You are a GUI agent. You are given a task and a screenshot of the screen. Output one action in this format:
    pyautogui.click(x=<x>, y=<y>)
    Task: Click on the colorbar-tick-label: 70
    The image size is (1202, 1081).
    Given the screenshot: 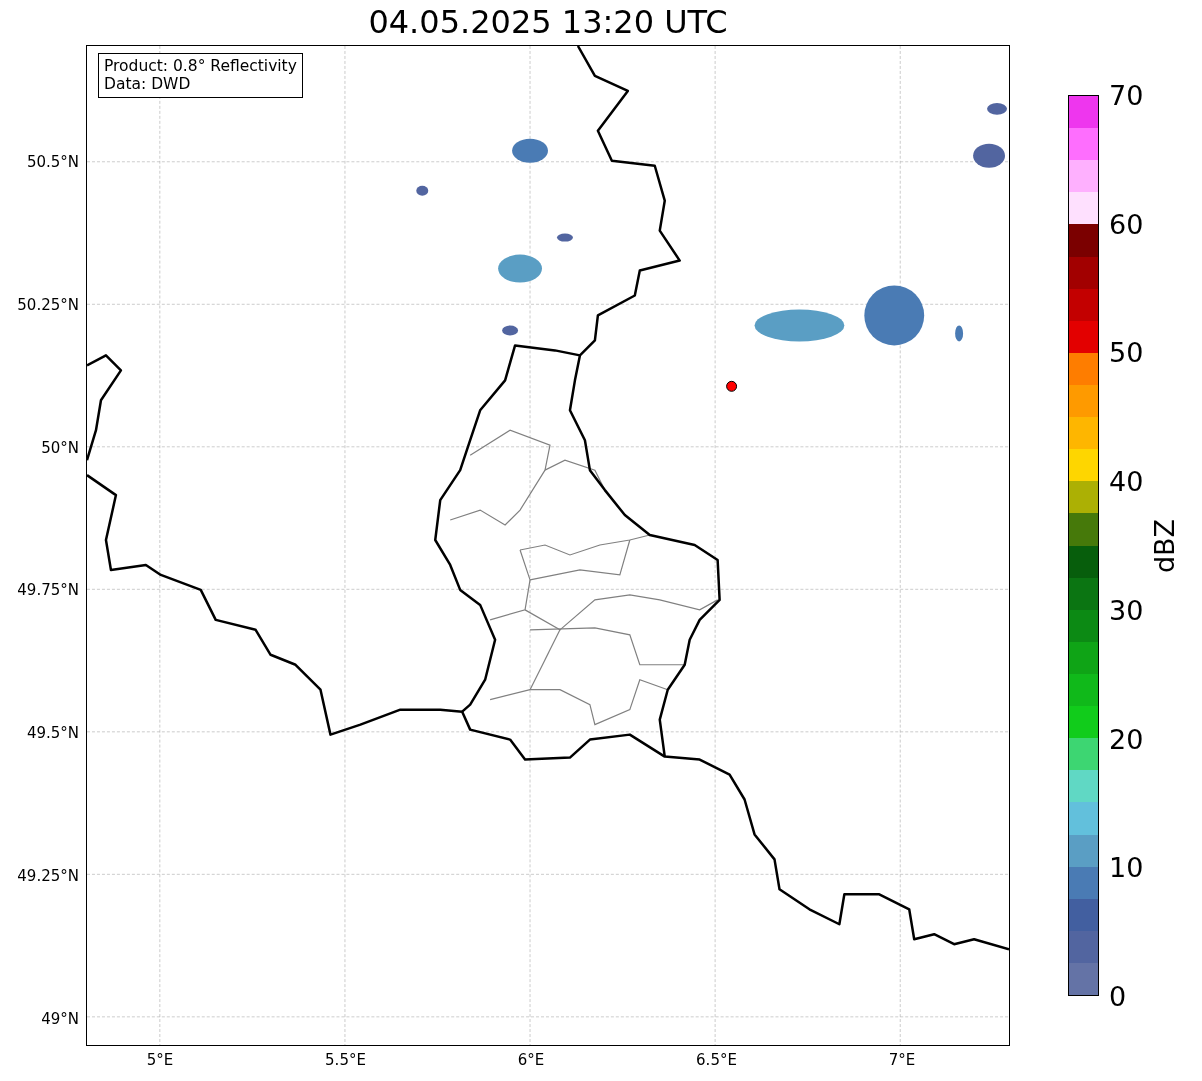 What is the action you would take?
    pyautogui.click(x=1126, y=95)
    